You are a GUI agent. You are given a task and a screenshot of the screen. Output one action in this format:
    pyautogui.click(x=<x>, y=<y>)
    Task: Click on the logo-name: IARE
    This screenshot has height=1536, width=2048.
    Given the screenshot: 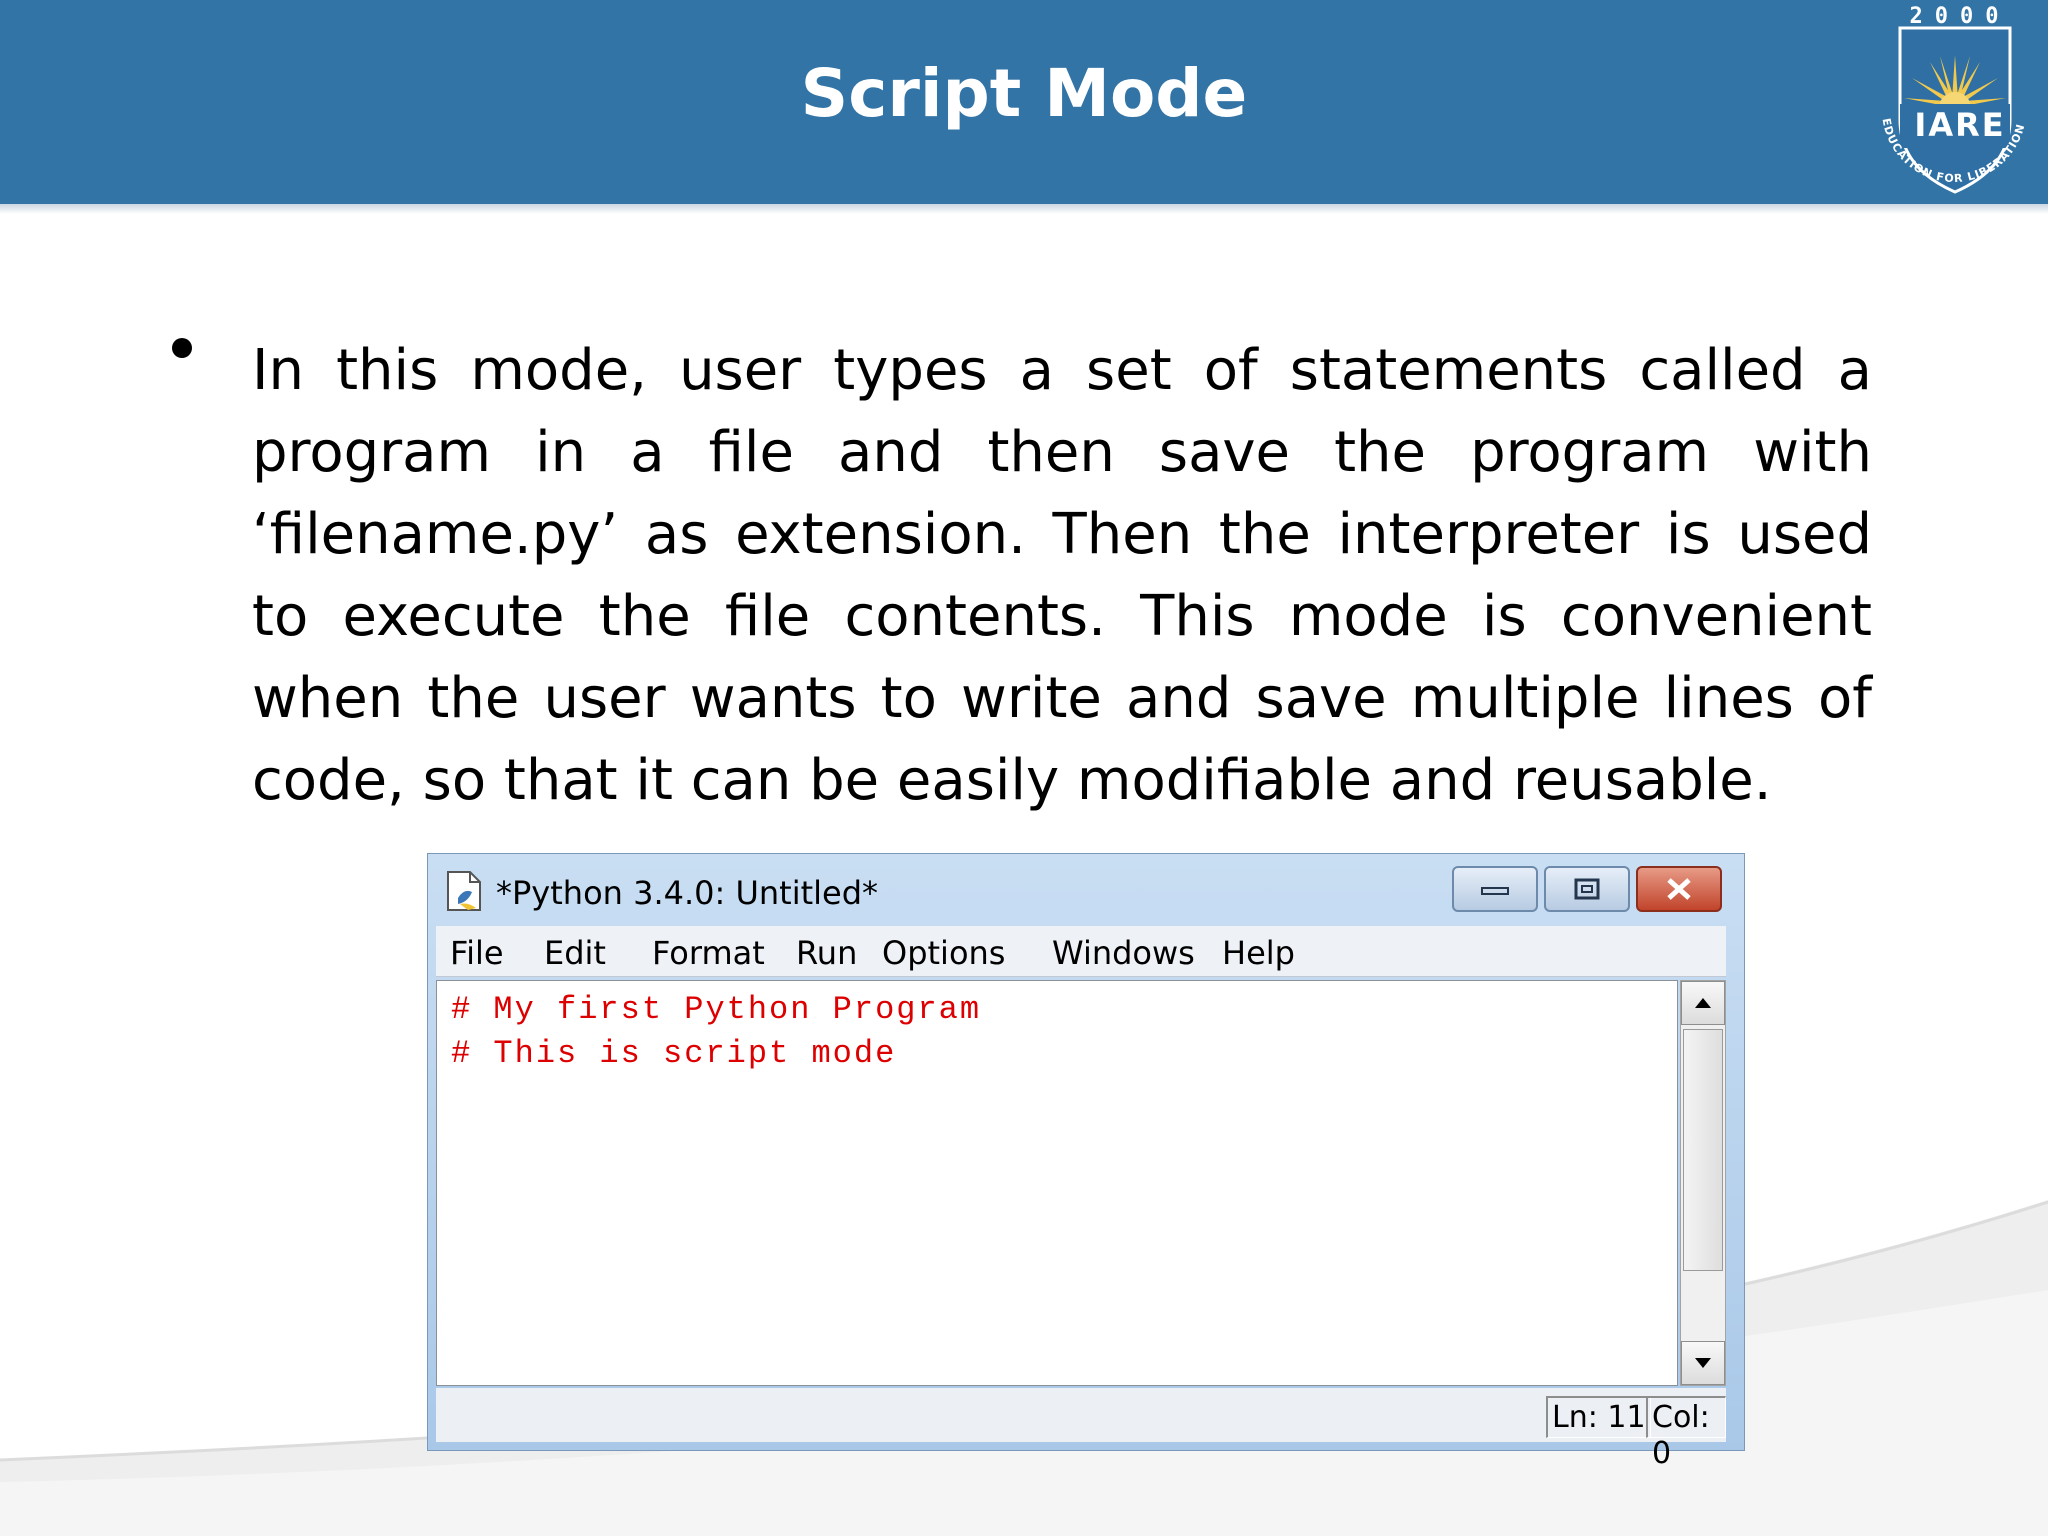 What is the action you would take?
    pyautogui.click(x=1960, y=125)
    